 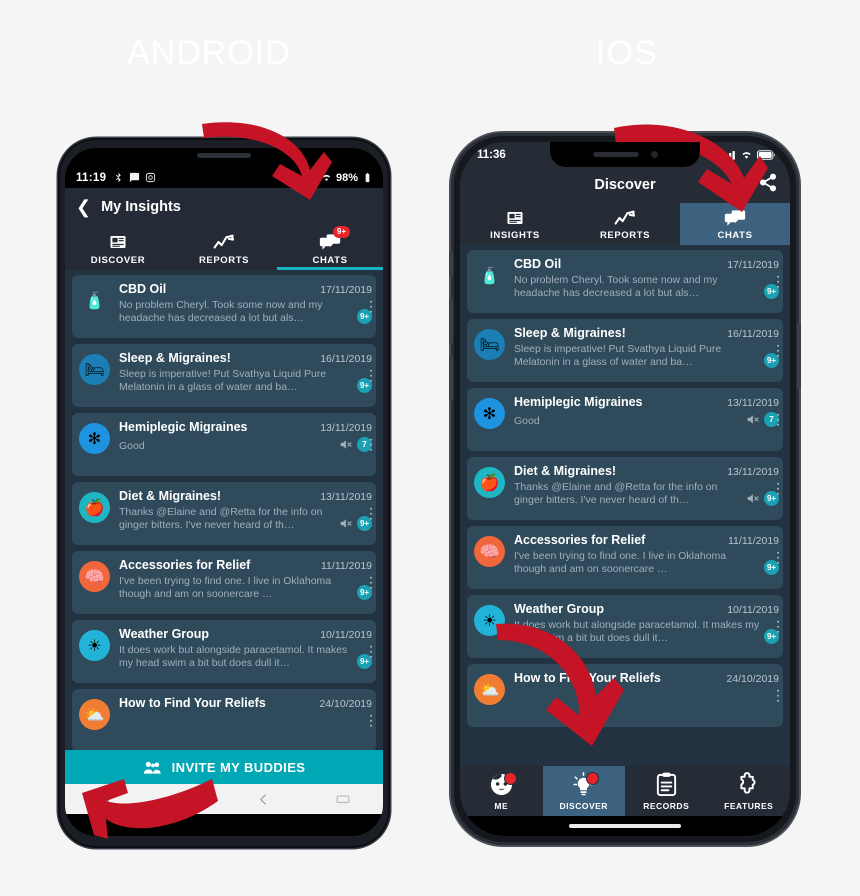 I want to click on chart-line-icon, so click(x=224, y=242).